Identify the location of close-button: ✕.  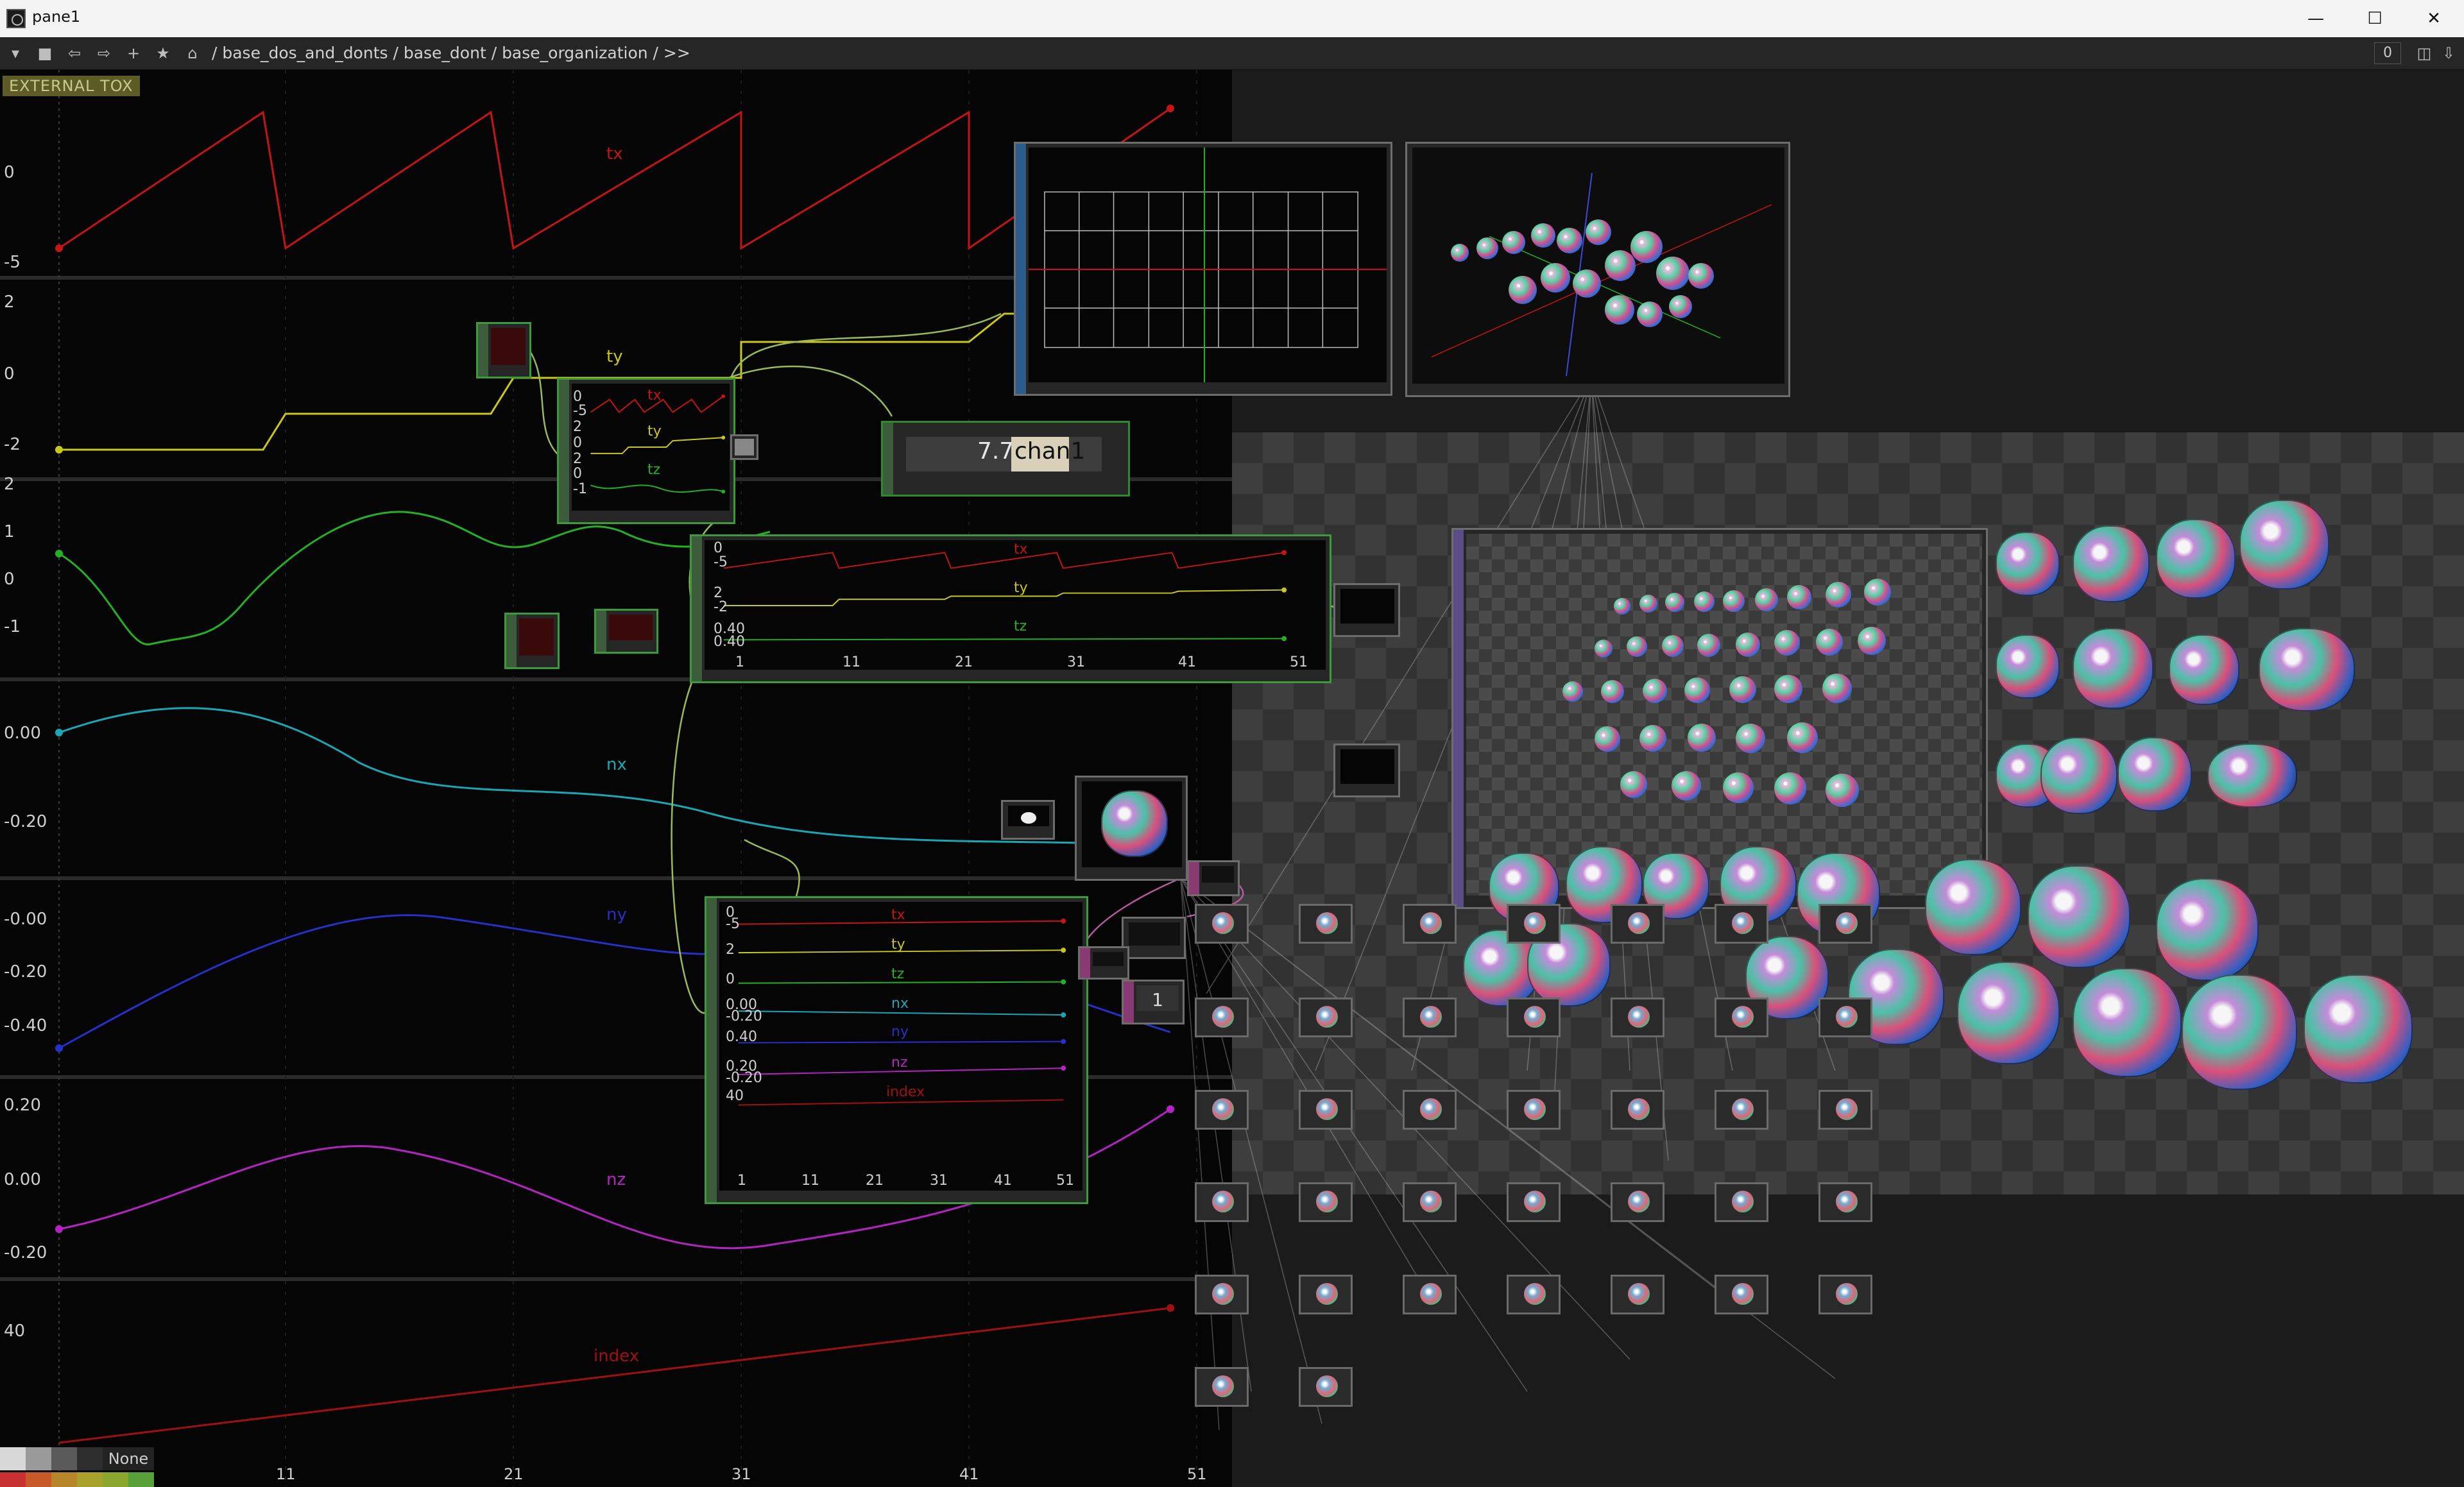
(2434, 18).